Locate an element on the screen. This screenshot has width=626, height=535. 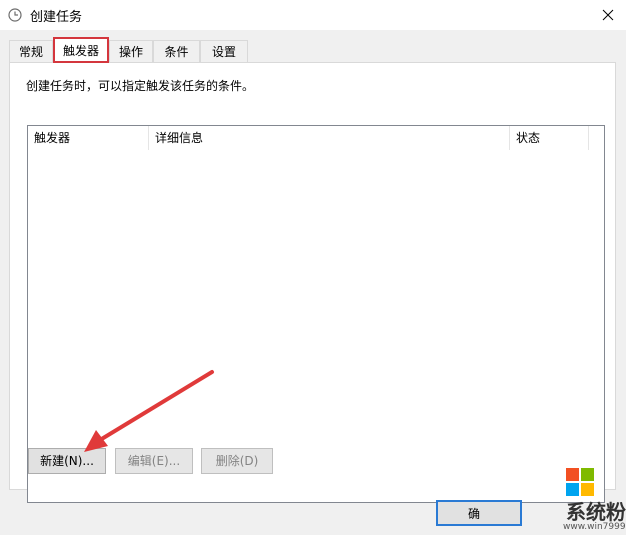
watermark-brand: 系统粉 is located at coordinates (596, 512).